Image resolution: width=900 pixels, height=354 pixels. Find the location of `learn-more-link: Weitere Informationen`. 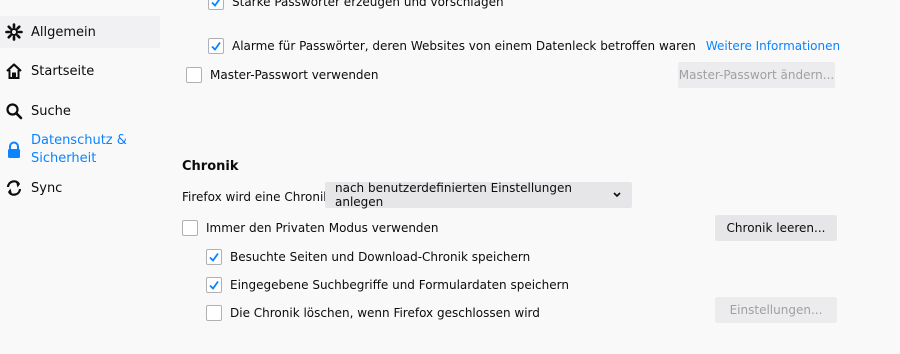

learn-more-link: Weitere Informationen is located at coordinates (773, 46).